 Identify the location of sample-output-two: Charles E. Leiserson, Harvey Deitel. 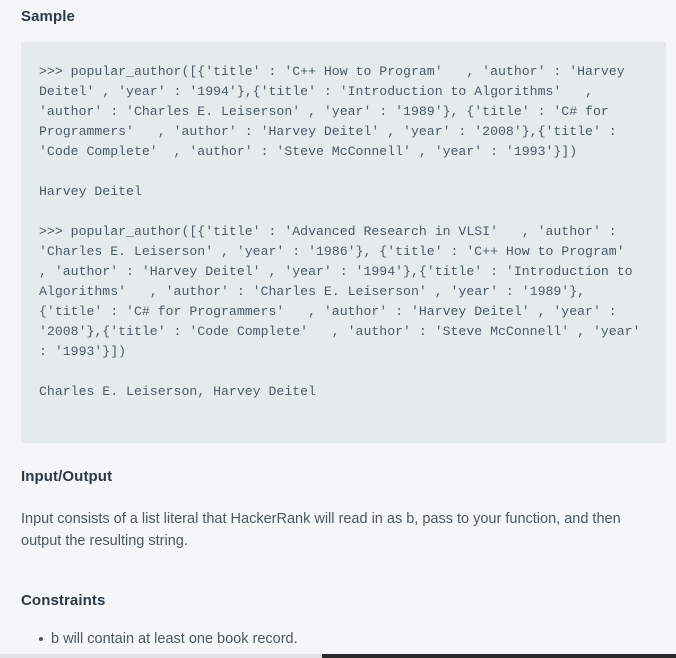
(177, 391).